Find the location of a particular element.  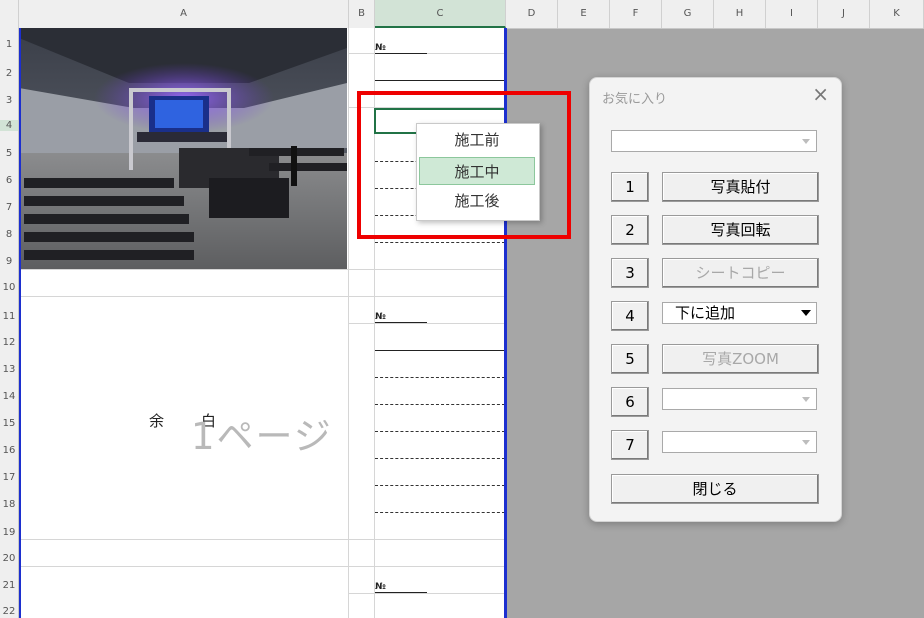

dialog-title: お気に入り is located at coordinates (635, 99).